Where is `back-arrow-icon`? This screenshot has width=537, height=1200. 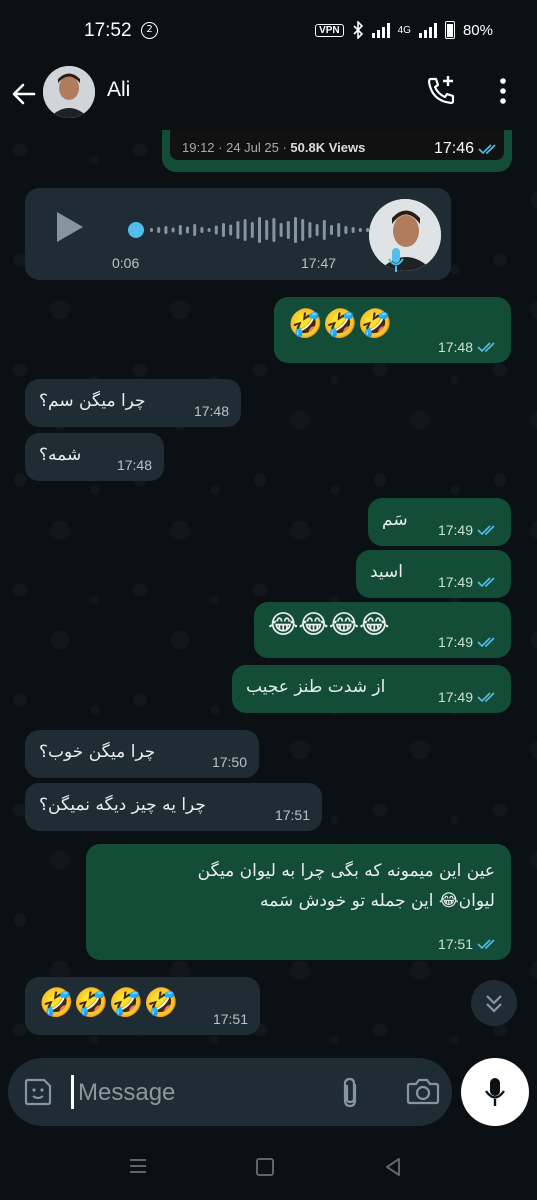 back-arrow-icon is located at coordinates (24, 94).